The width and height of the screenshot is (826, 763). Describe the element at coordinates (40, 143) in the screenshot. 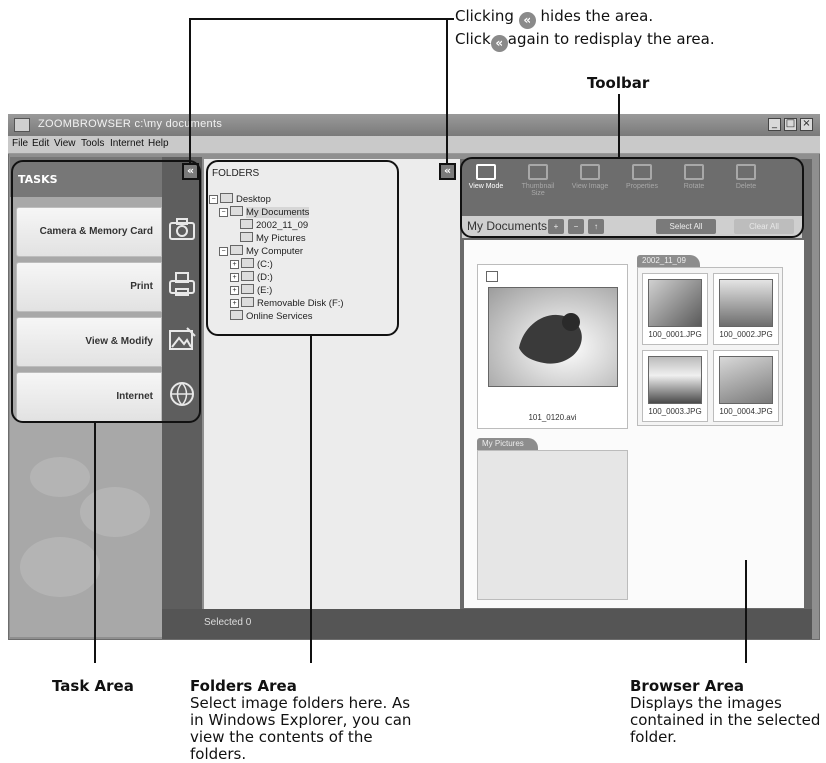

I see `menu-edit: Edit` at that location.